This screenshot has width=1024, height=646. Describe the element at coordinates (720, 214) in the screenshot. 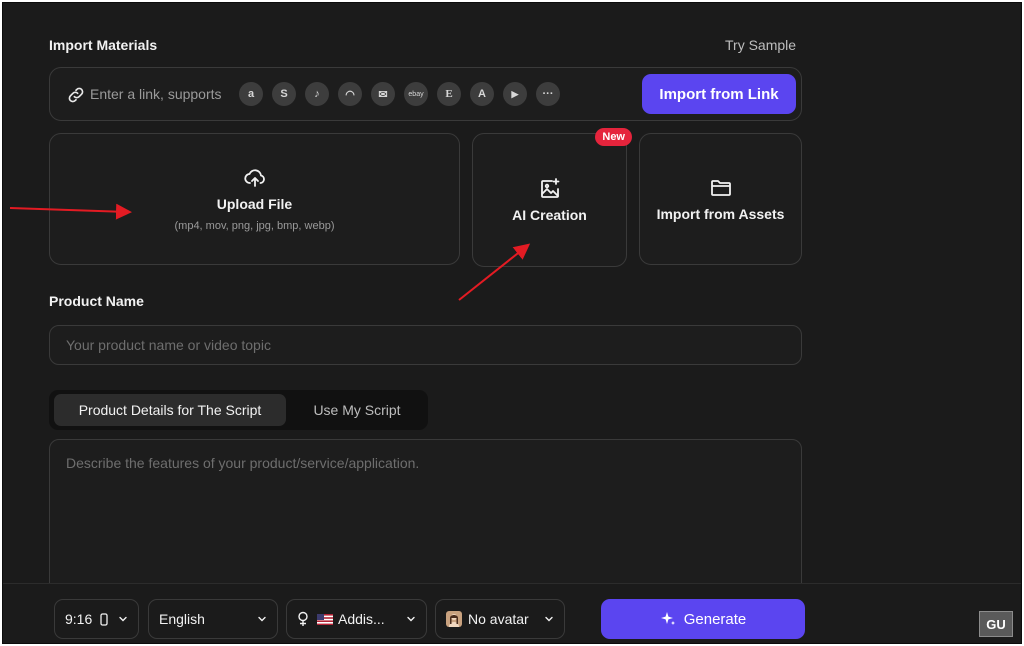

I see `import-from-assets-title: Import from Assets` at that location.